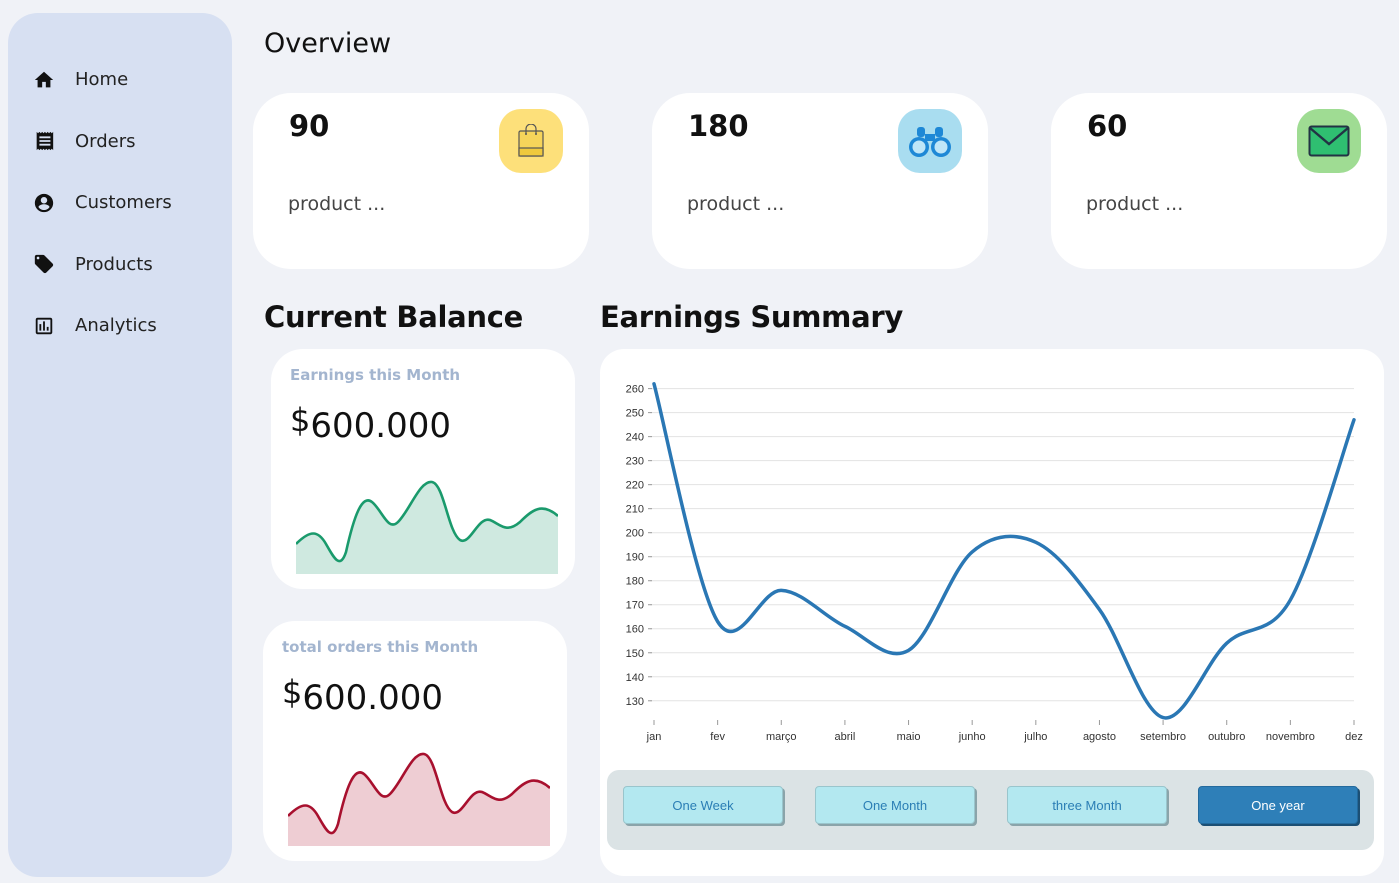 Image resolution: width=1399 pixels, height=883 pixels. What do you see at coordinates (1278, 805) in the screenshot?
I see `range-button-one-year: One year` at bounding box center [1278, 805].